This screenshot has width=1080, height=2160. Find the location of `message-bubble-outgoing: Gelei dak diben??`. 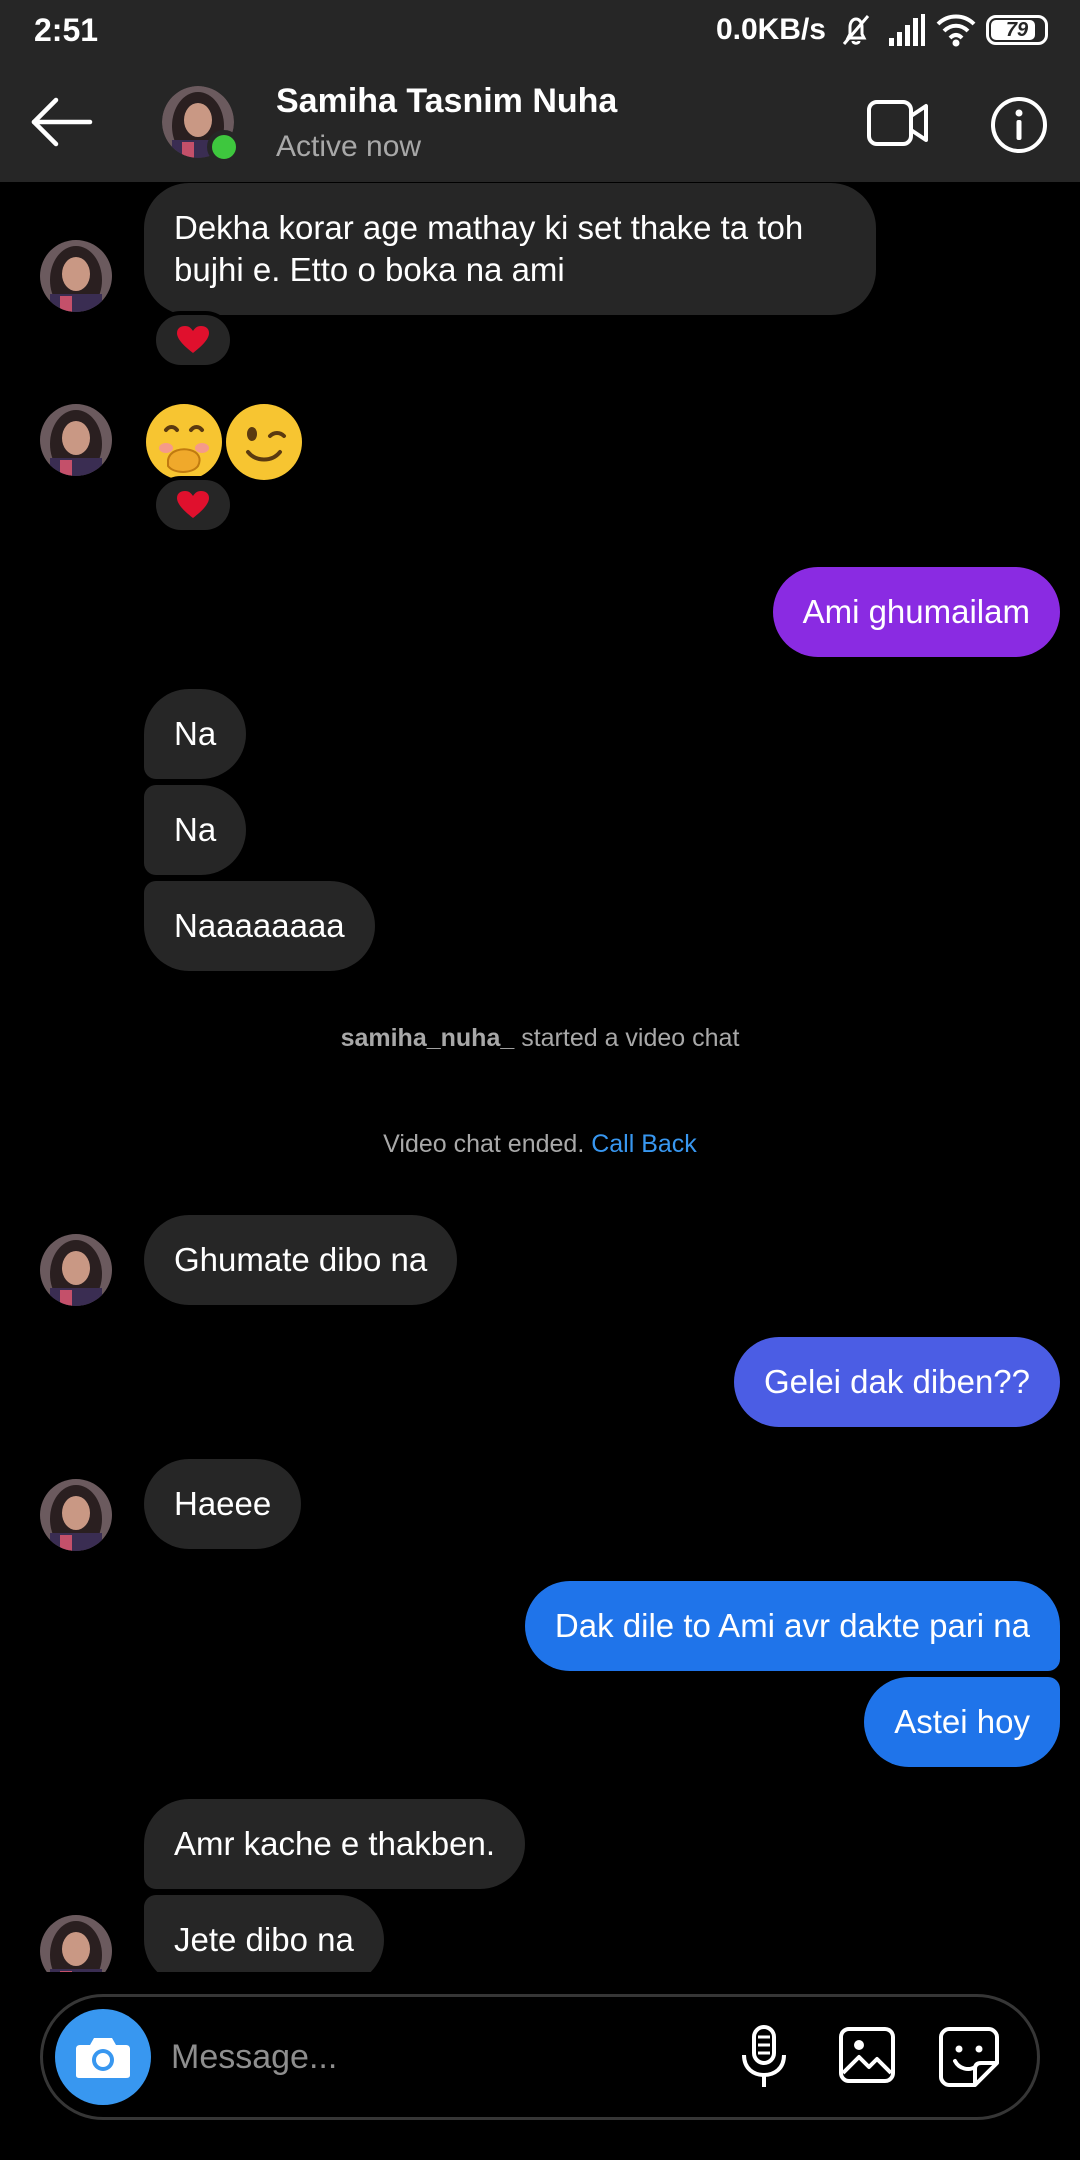

message-bubble-outgoing: Gelei dak diben?? is located at coordinates (896, 1382).